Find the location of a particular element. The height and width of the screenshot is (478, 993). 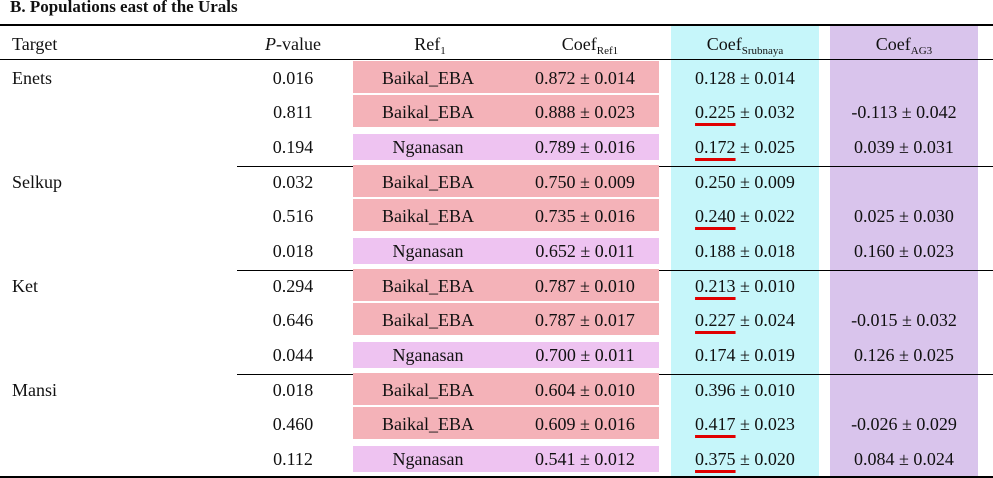

header-pvalue-italic: P is located at coordinates (270, 44).